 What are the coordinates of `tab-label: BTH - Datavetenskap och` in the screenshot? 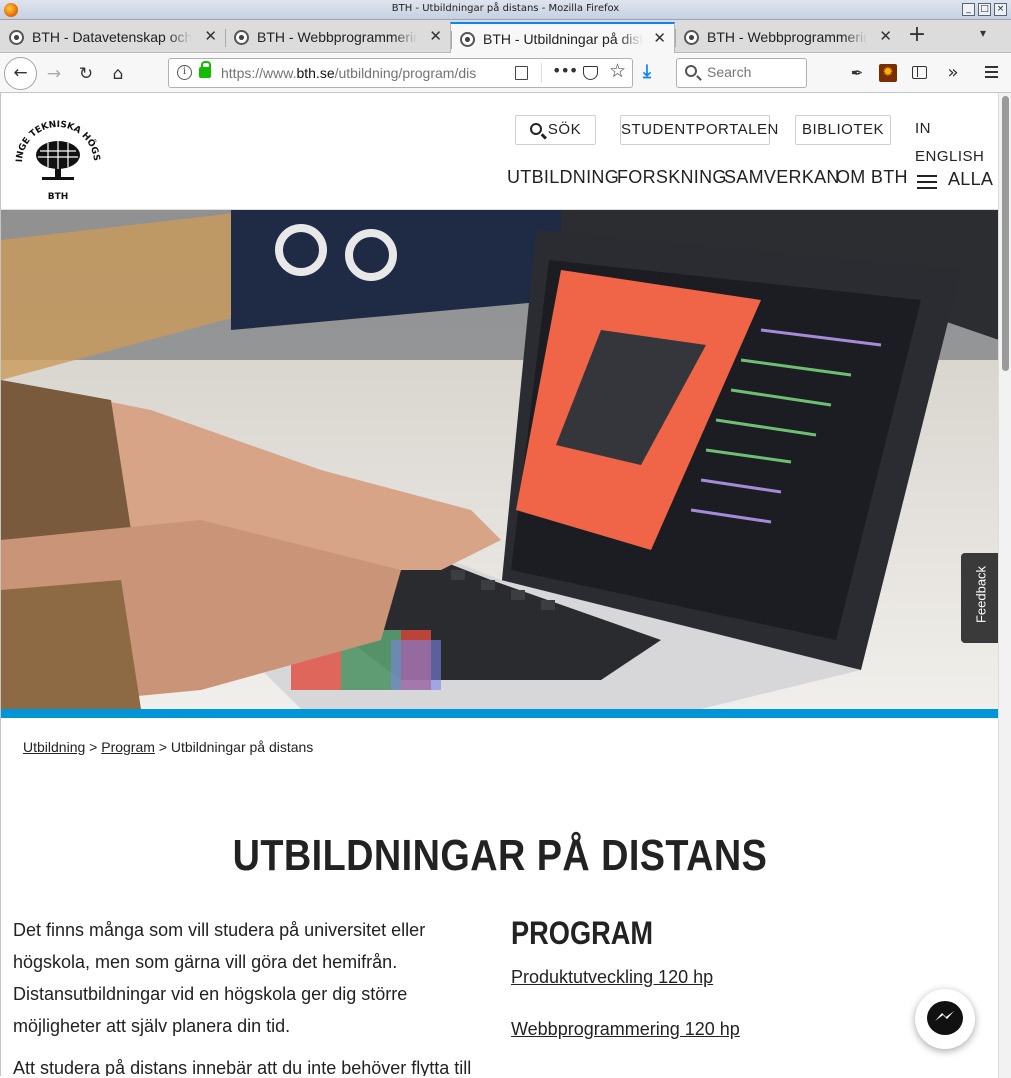 It's located at (112, 37).